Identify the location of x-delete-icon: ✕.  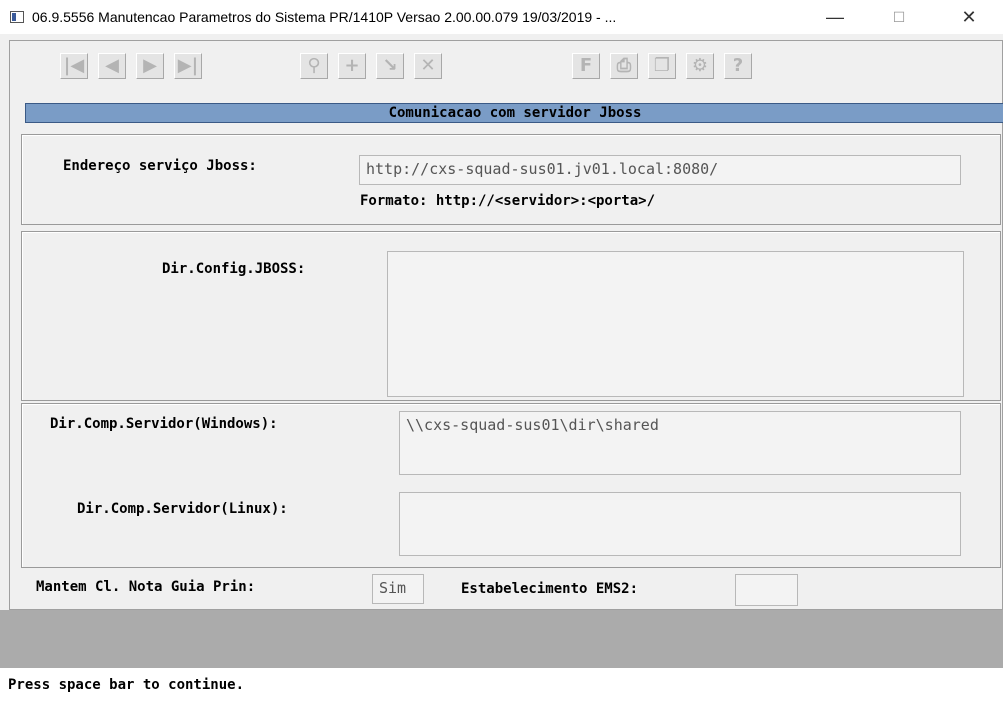
(428, 65).